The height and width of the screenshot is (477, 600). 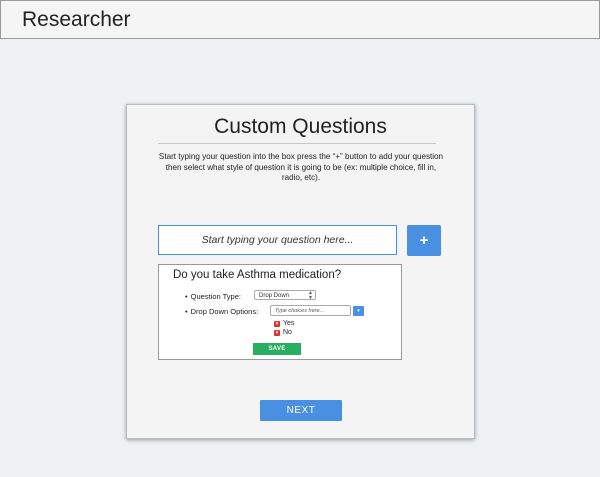 What do you see at coordinates (215, 296) in the screenshot?
I see `question-type-label: Question Type:` at bounding box center [215, 296].